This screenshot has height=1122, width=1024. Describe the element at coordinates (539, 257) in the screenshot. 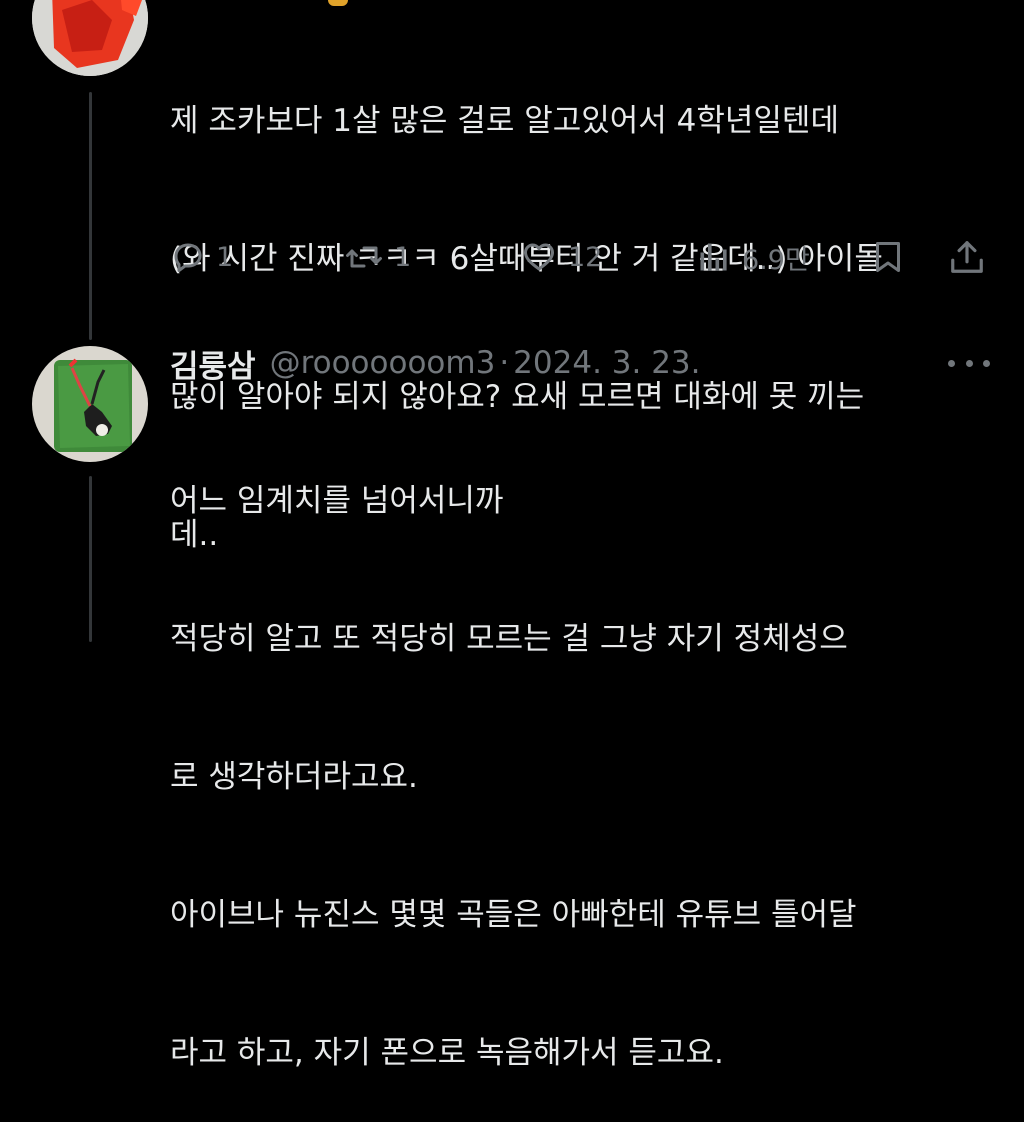

I see `heart-icon` at that location.